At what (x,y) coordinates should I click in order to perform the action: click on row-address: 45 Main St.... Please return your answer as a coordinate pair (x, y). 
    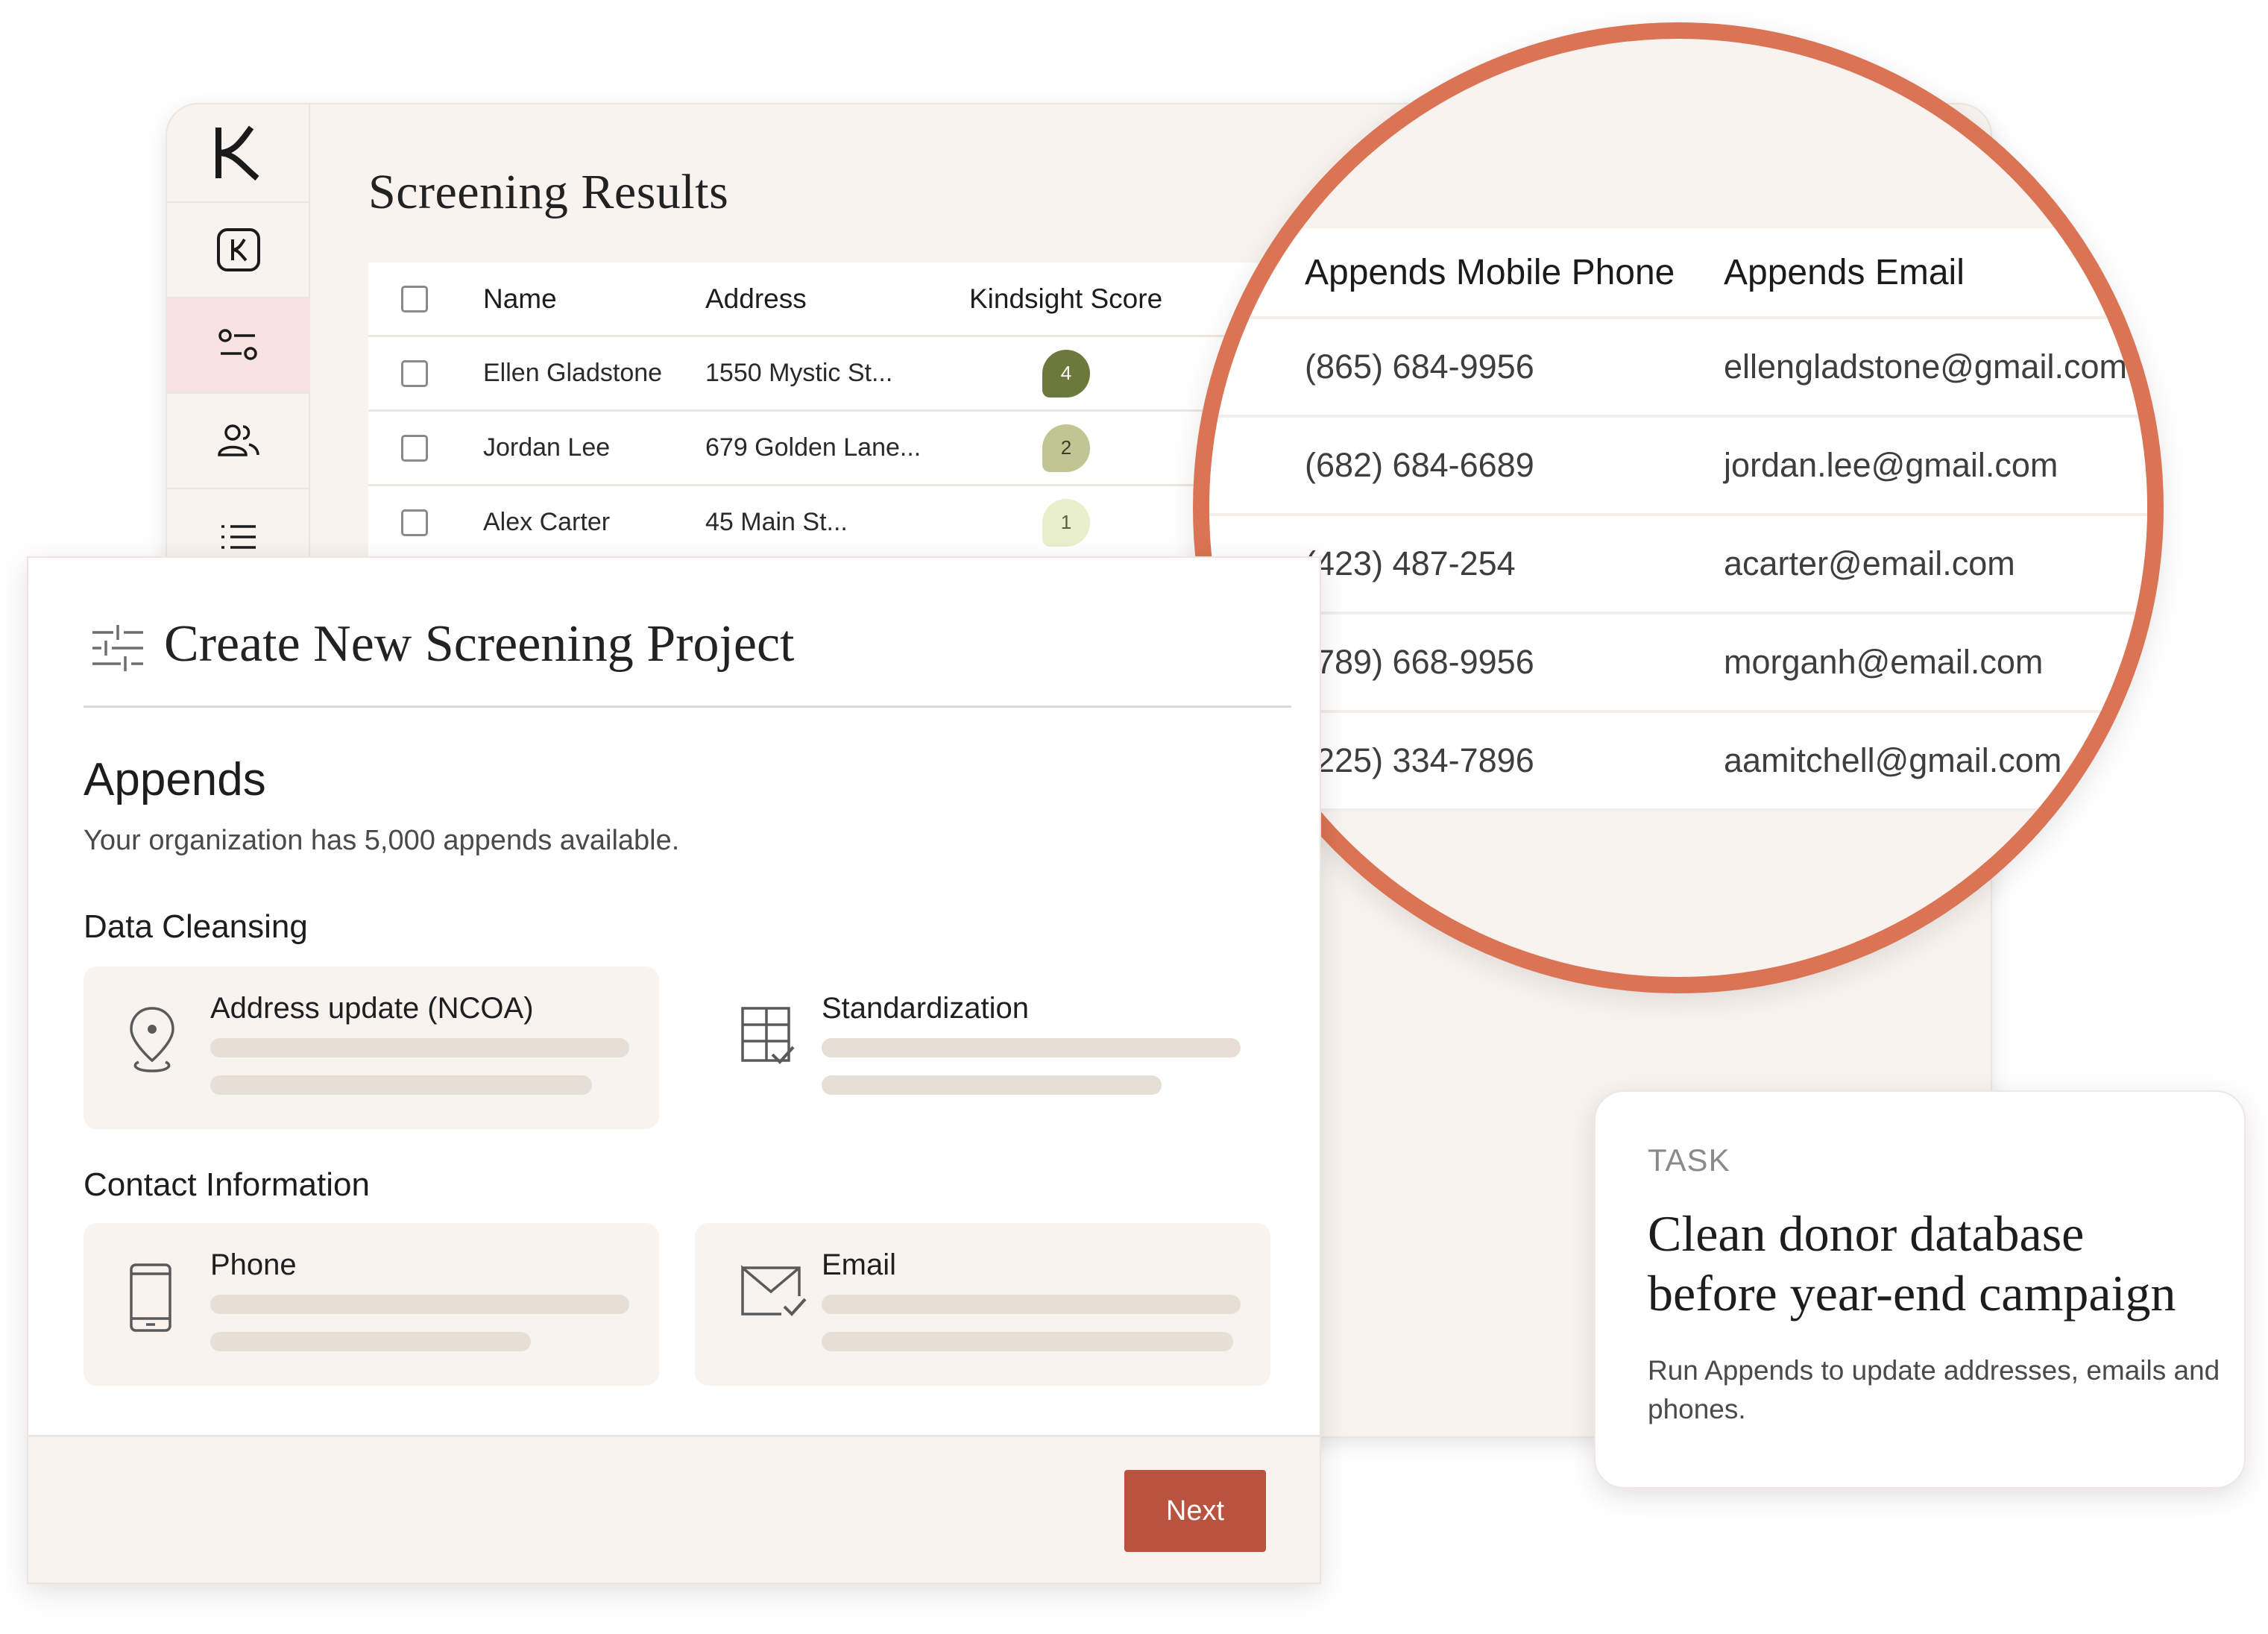
    Looking at the image, I should click on (776, 522).